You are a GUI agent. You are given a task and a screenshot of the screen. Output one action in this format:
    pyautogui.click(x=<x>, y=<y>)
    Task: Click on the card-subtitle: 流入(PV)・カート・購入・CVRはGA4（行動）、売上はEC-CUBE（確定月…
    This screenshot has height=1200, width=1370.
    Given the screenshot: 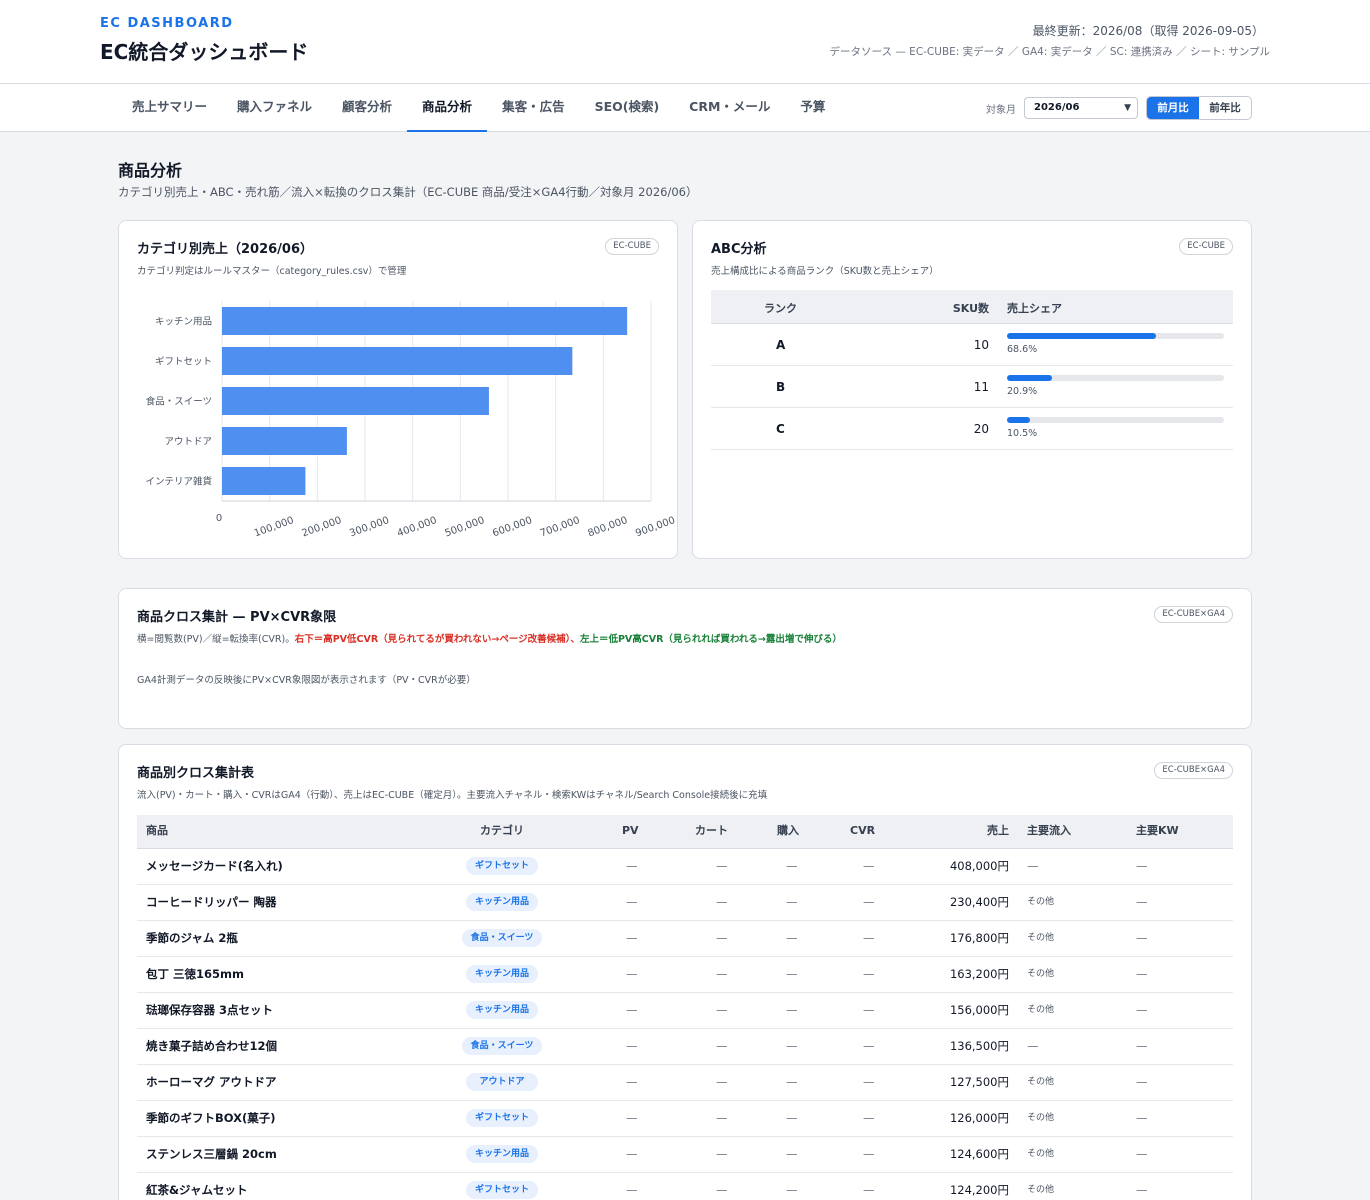 What is the action you would take?
    pyautogui.click(x=452, y=795)
    